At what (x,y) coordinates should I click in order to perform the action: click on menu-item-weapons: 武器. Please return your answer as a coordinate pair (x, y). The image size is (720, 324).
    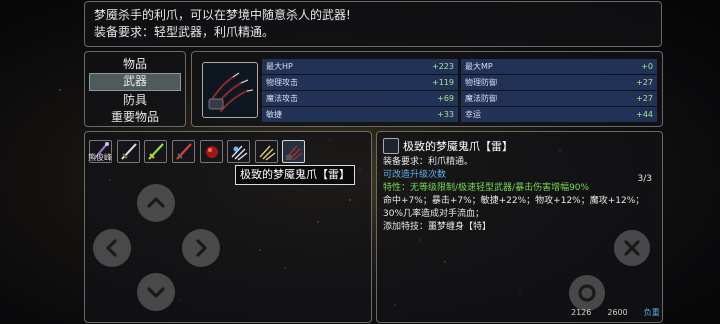
    Looking at the image, I should click on (135, 82).